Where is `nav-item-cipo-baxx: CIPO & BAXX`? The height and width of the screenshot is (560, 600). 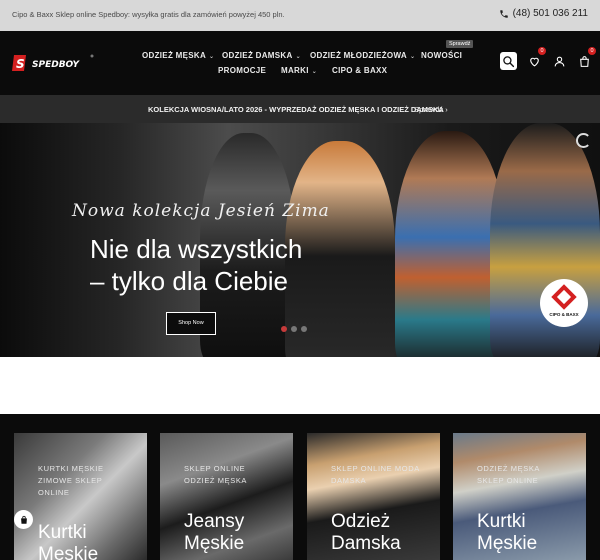
nav-item-cipo-baxx: CIPO & BAXX is located at coordinates (359, 70).